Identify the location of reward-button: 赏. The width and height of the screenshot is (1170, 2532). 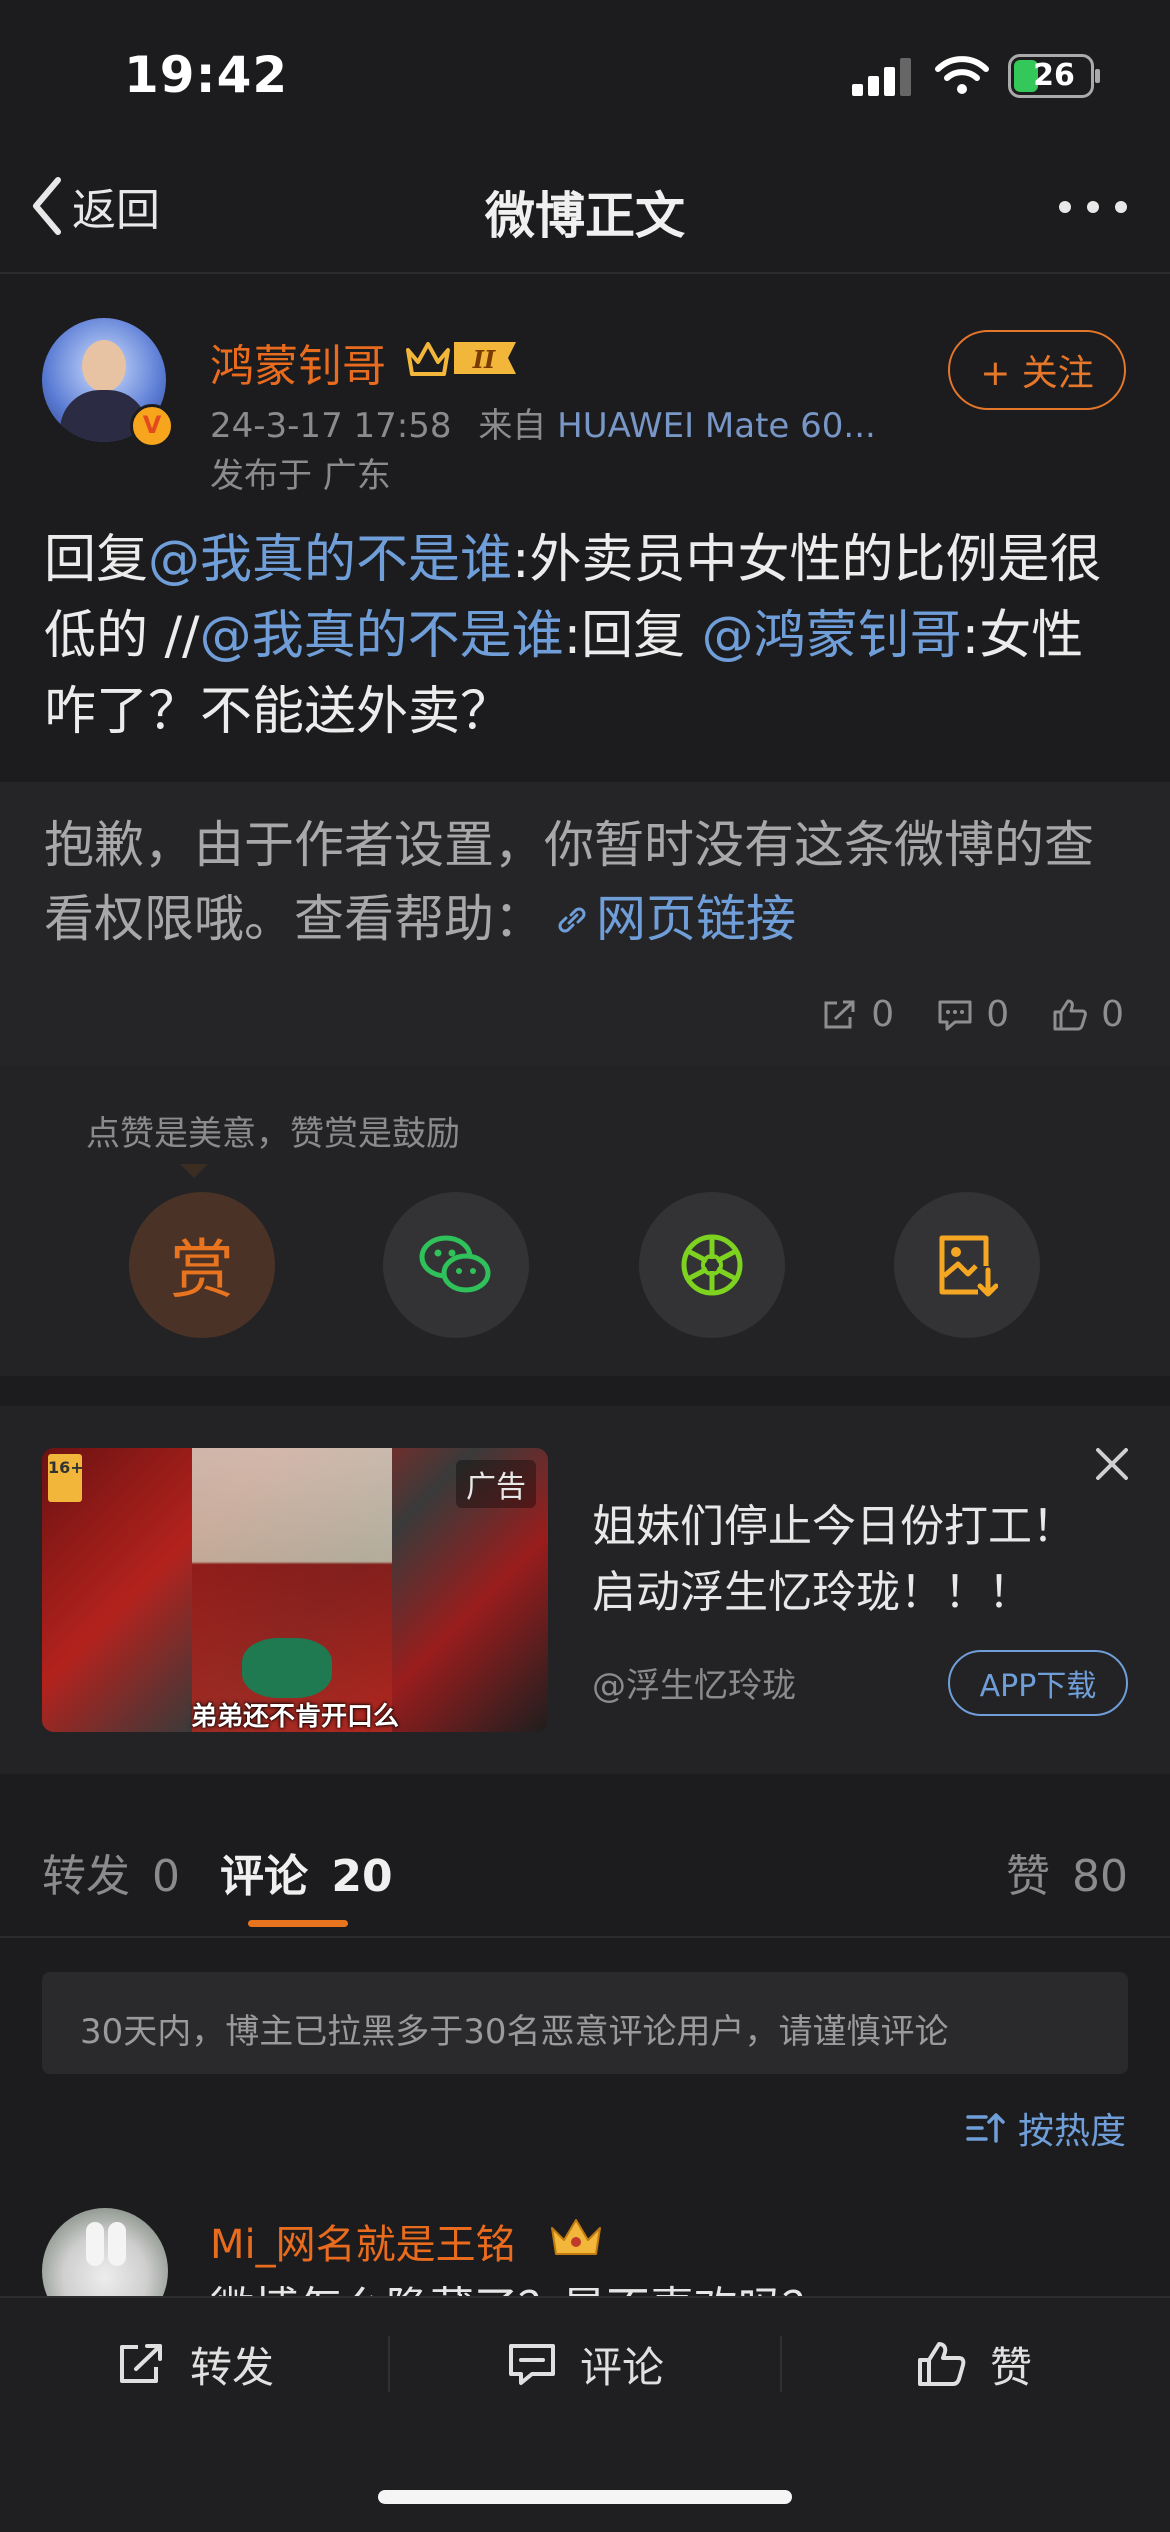
(202, 1265).